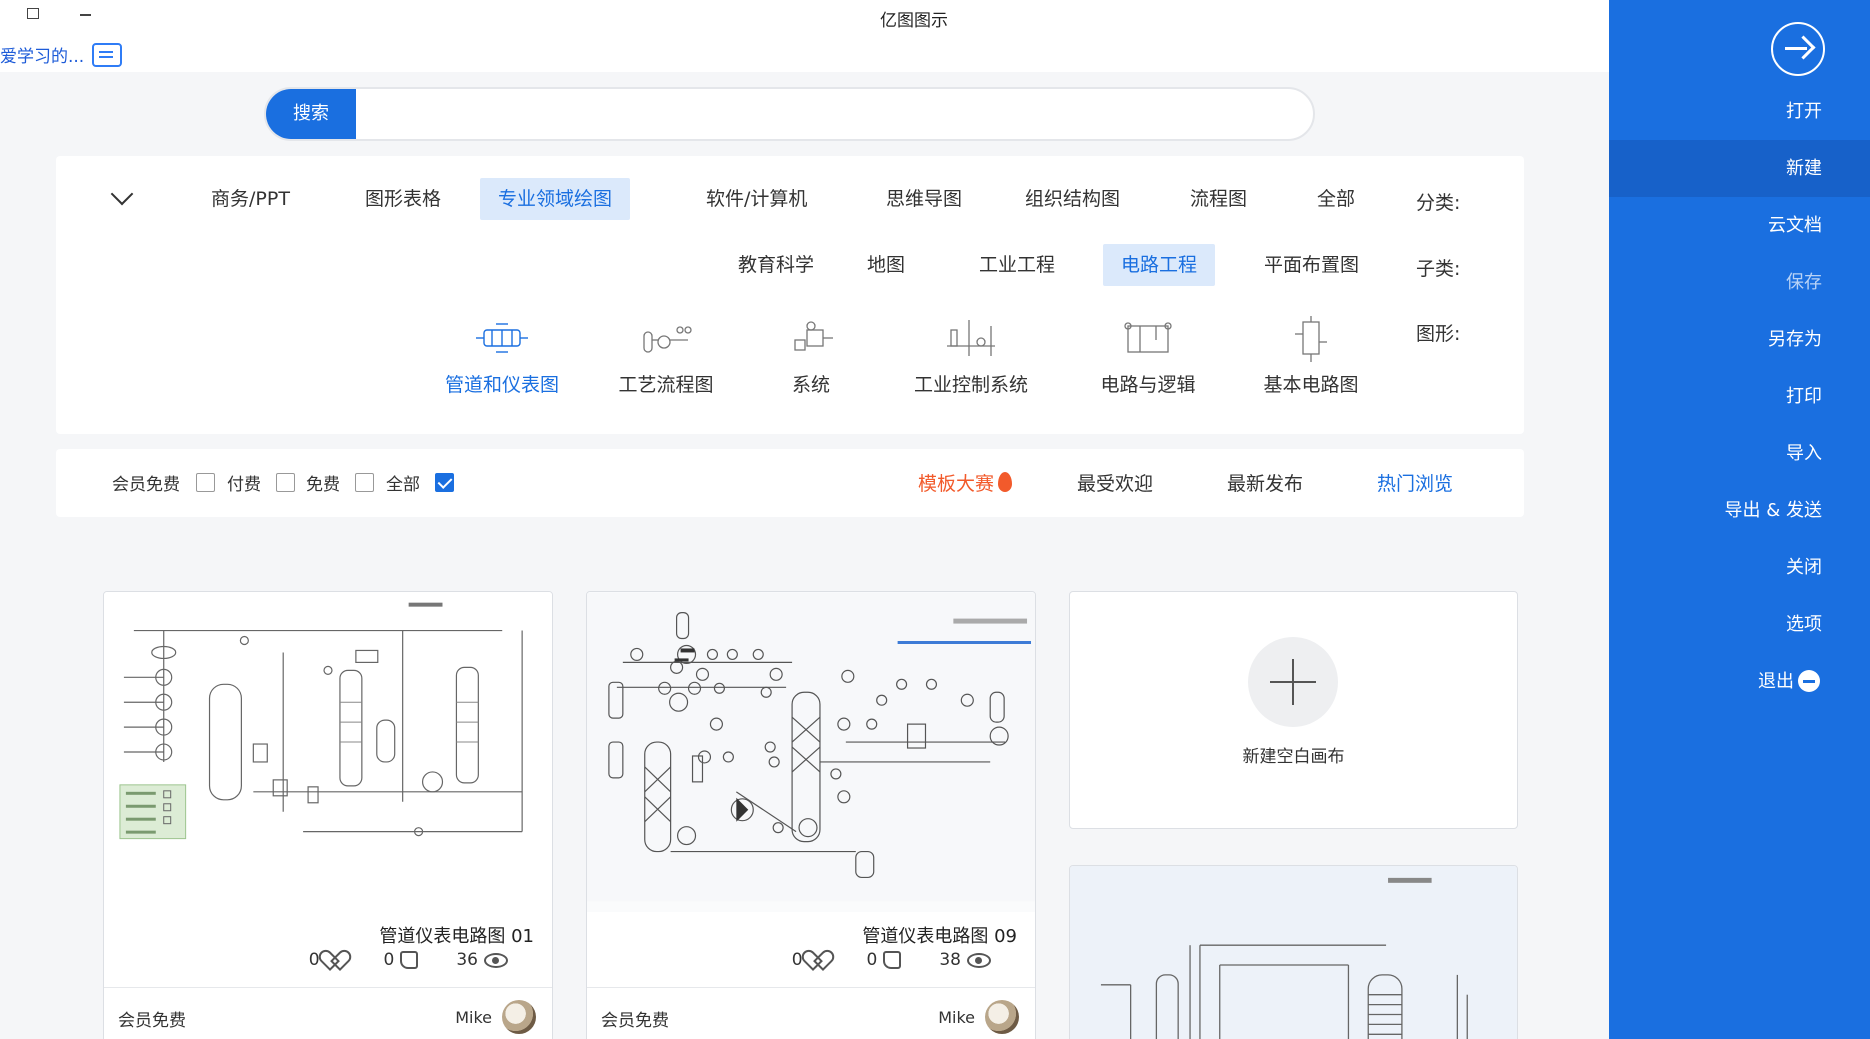 Image resolution: width=1870 pixels, height=1039 pixels. What do you see at coordinates (1293, 757) in the screenshot?
I see `new-blank-canvas-label: 新建空白画布` at bounding box center [1293, 757].